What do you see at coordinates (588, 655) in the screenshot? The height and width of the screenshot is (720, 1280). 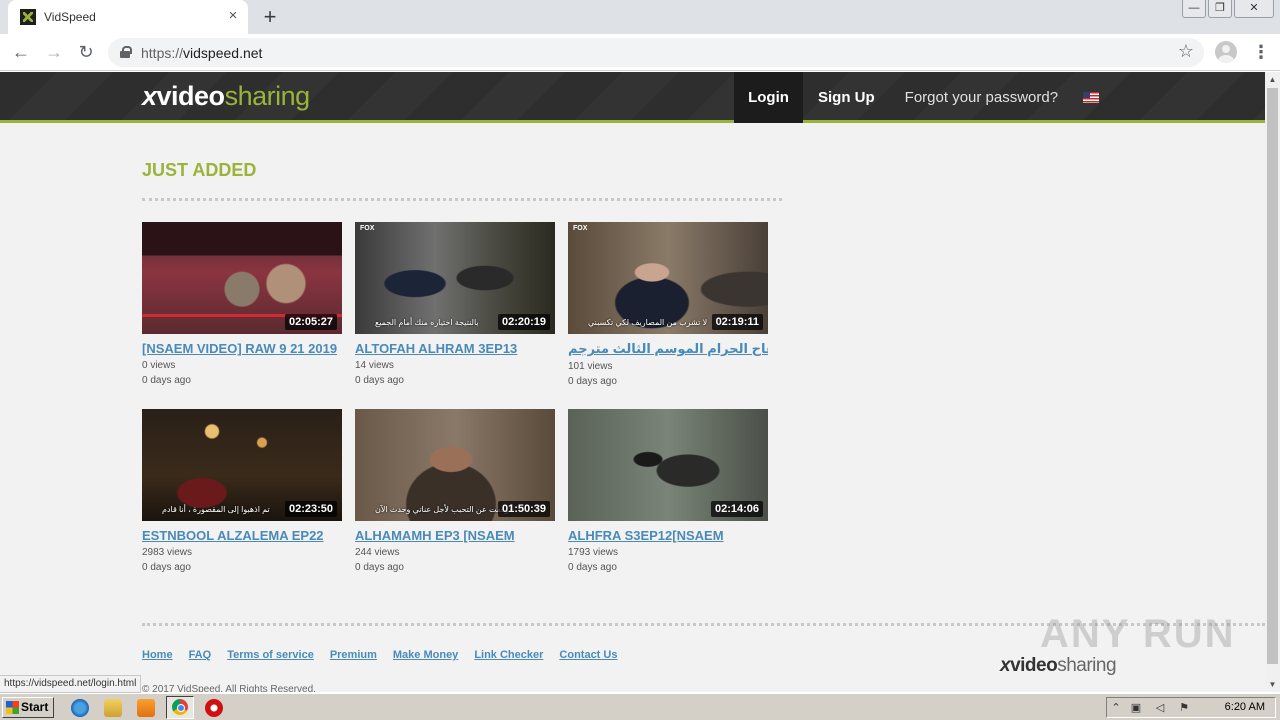 I see `footer-link-contact: Contact Us` at bounding box center [588, 655].